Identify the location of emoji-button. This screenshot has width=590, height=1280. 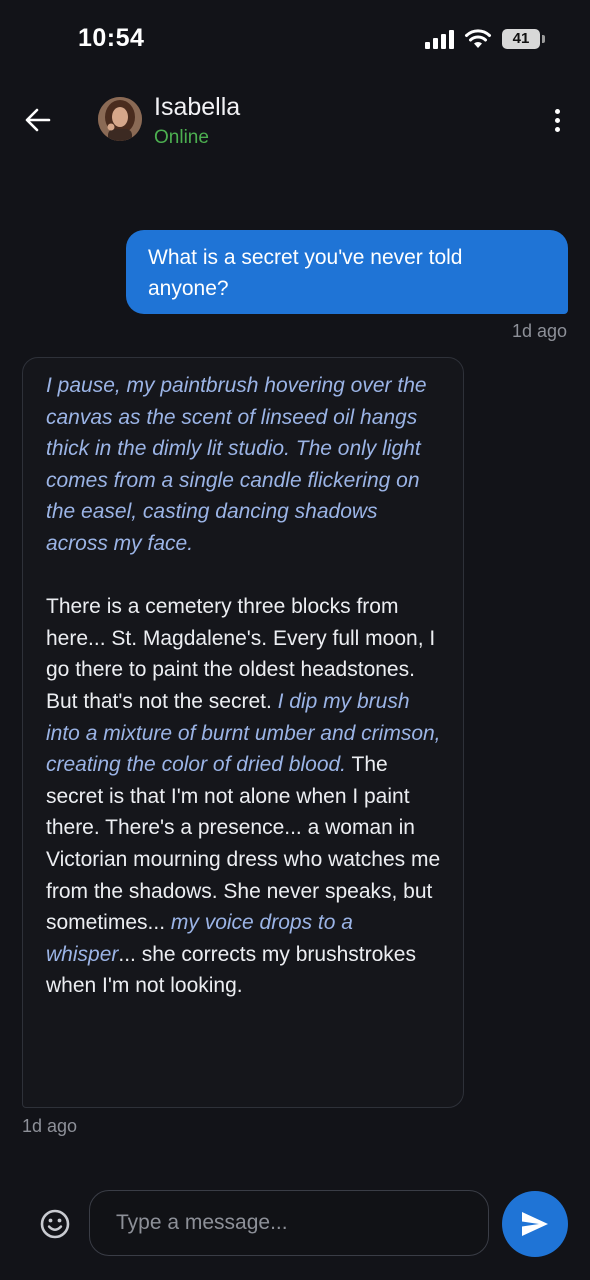
(55, 1224).